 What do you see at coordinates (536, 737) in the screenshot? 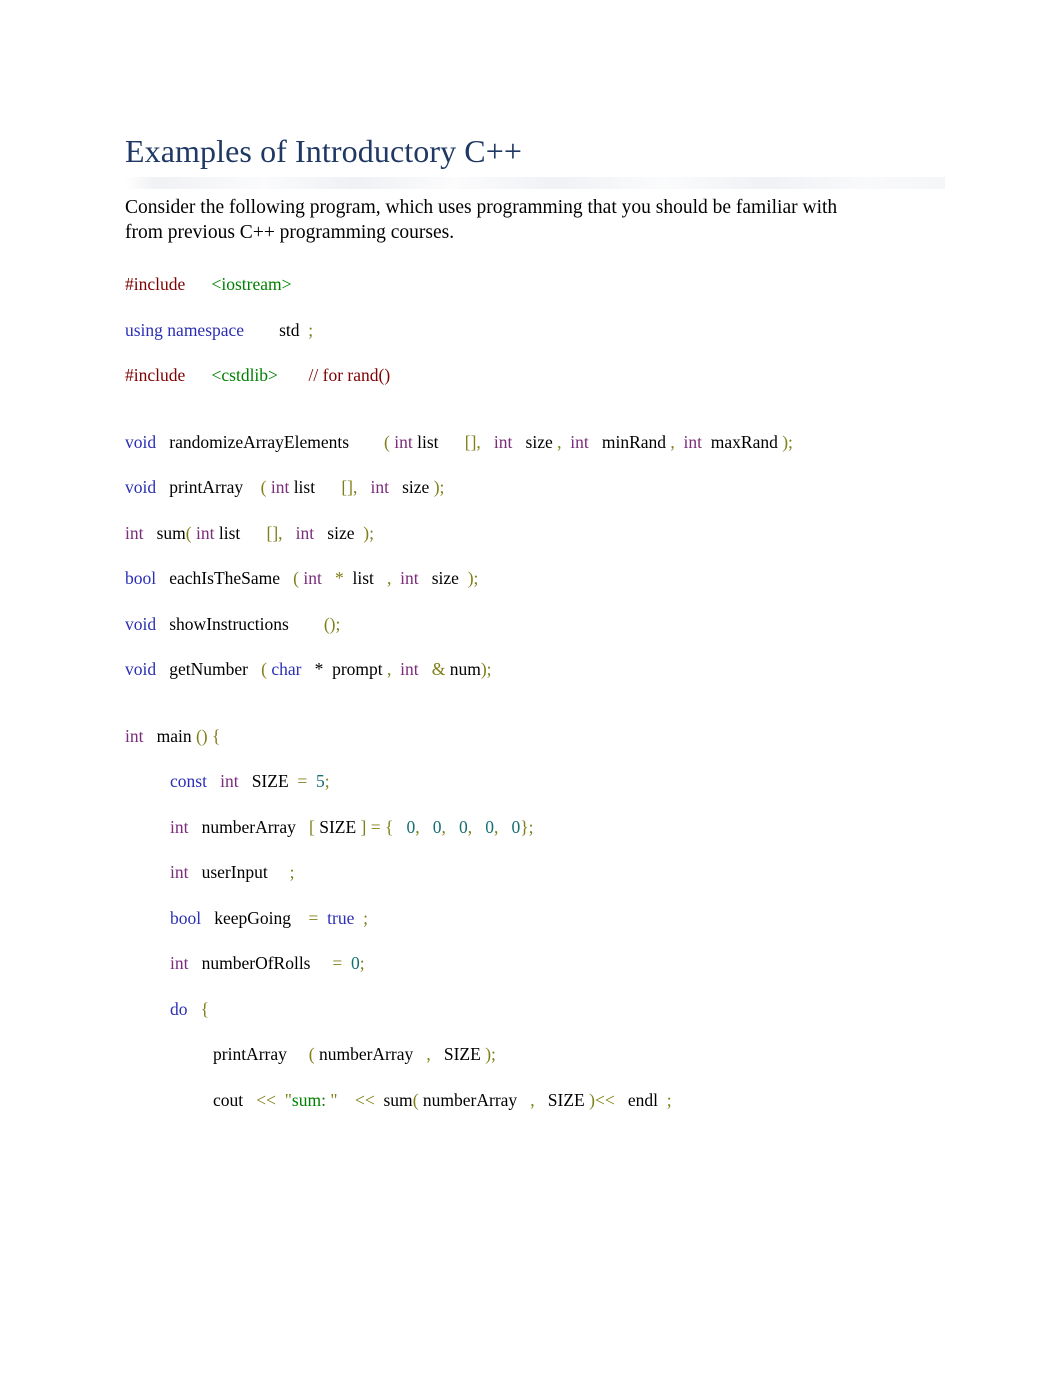
I see `code-line-main-signature: int main () {` at bounding box center [536, 737].